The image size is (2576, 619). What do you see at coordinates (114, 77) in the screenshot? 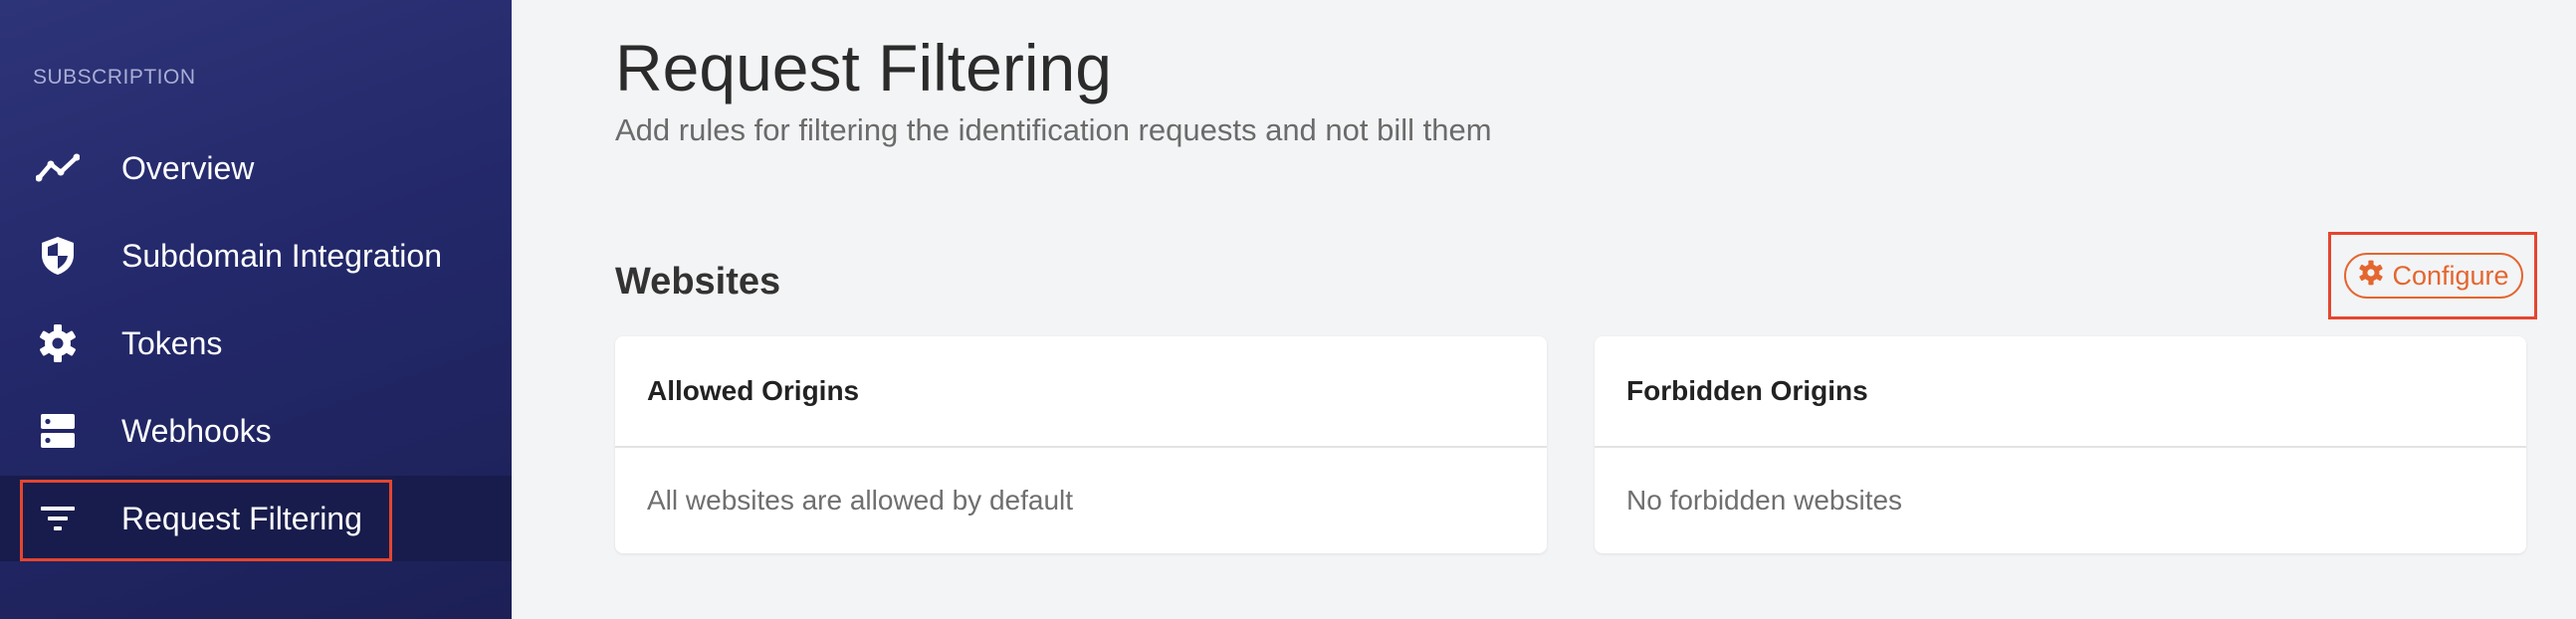
I see `sidebar-section-label: SUBSCRIPTION` at bounding box center [114, 77].